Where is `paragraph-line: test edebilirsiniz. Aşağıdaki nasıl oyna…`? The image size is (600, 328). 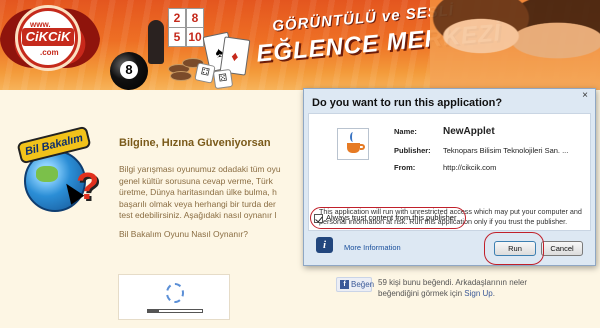 paragraph-line: test edebilirsiniz. Aşağıdaki nasıl oyna… is located at coordinates (198, 215).